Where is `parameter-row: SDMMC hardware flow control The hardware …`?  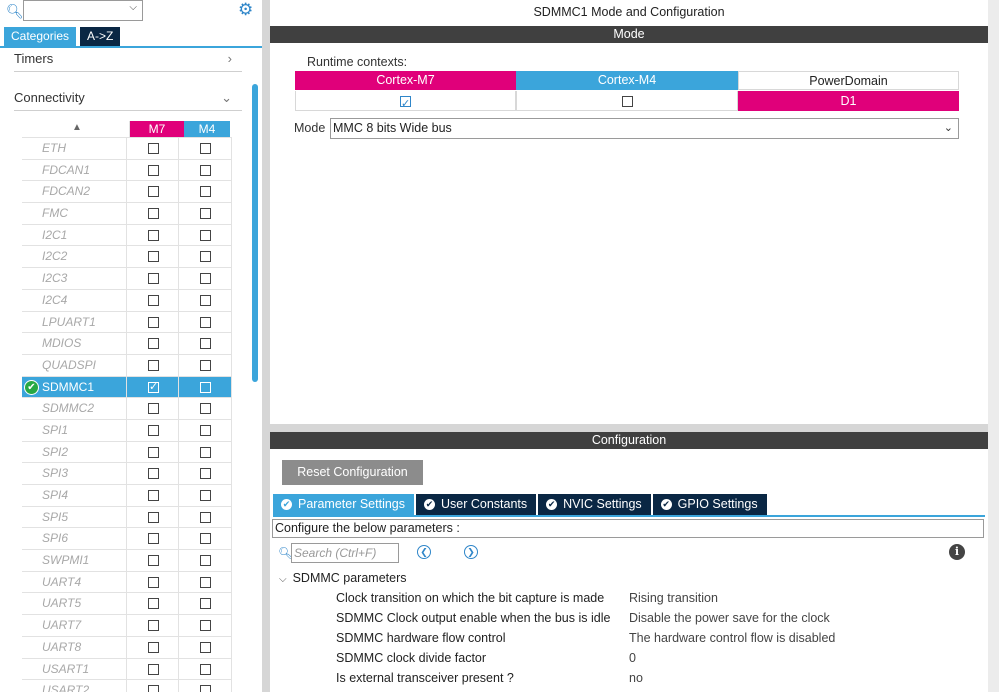
parameter-row: SDMMC hardware flow control The hardware … is located at coordinates (661, 638).